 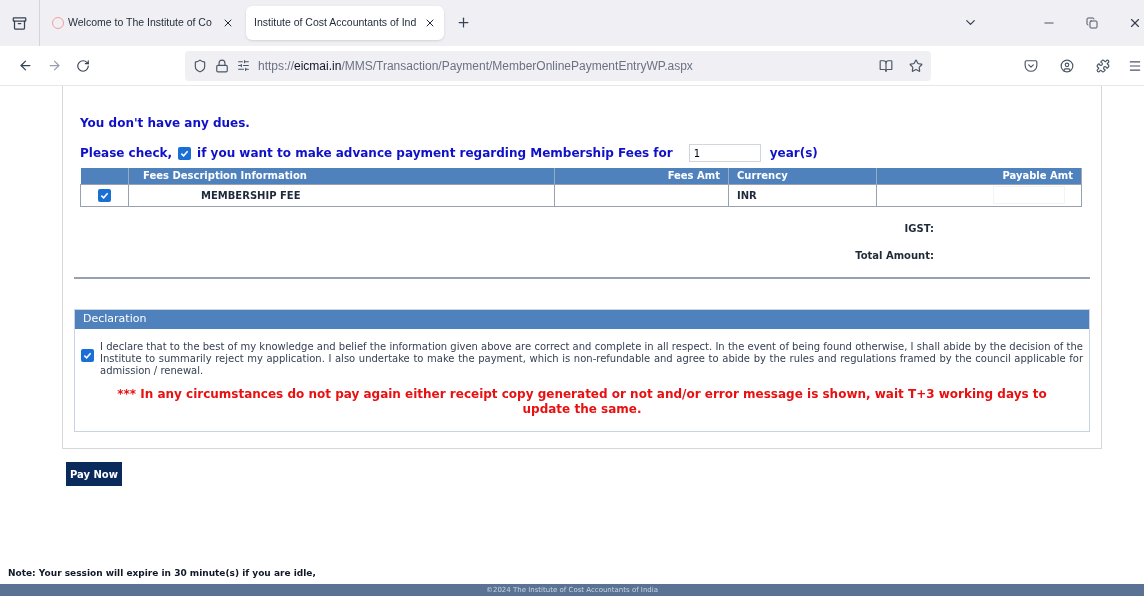 I want to click on back-icon, so click(x=25, y=65).